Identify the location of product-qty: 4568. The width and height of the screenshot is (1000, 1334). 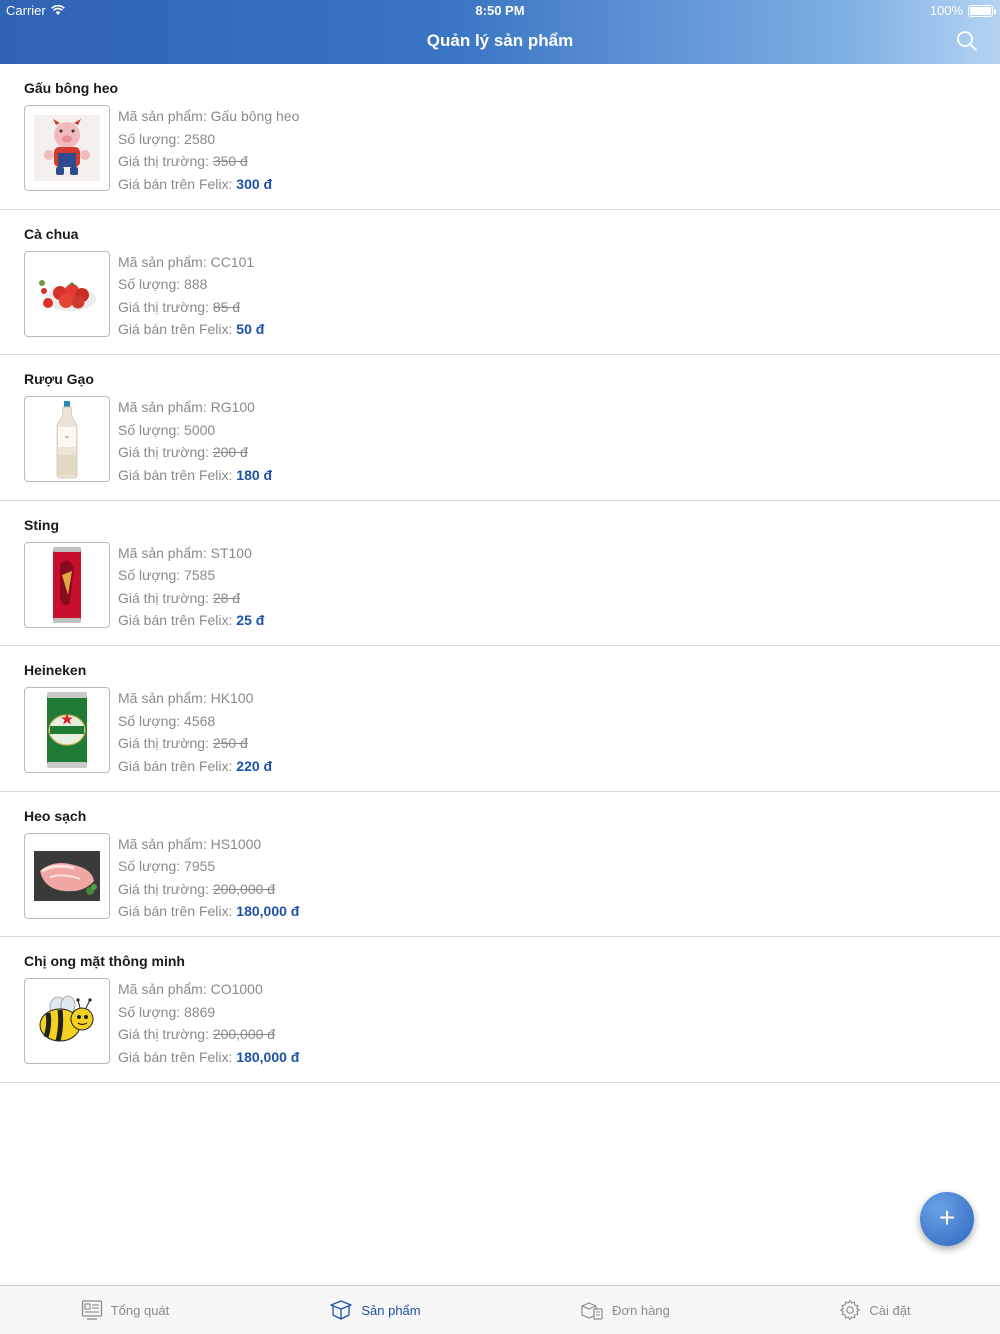
(200, 720).